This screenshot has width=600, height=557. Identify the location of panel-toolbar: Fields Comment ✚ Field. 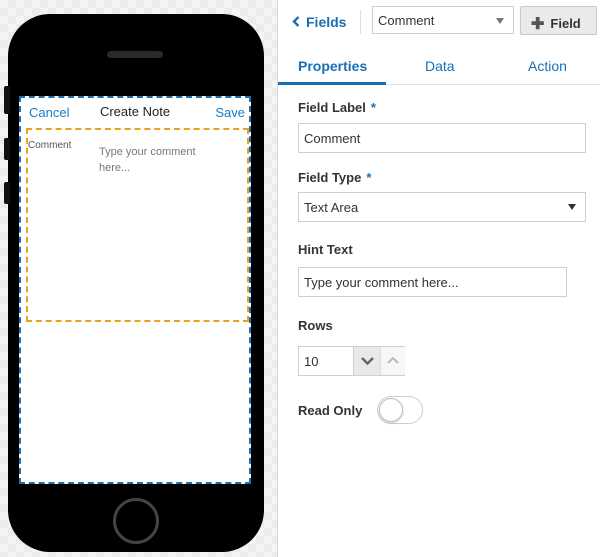
(439, 21).